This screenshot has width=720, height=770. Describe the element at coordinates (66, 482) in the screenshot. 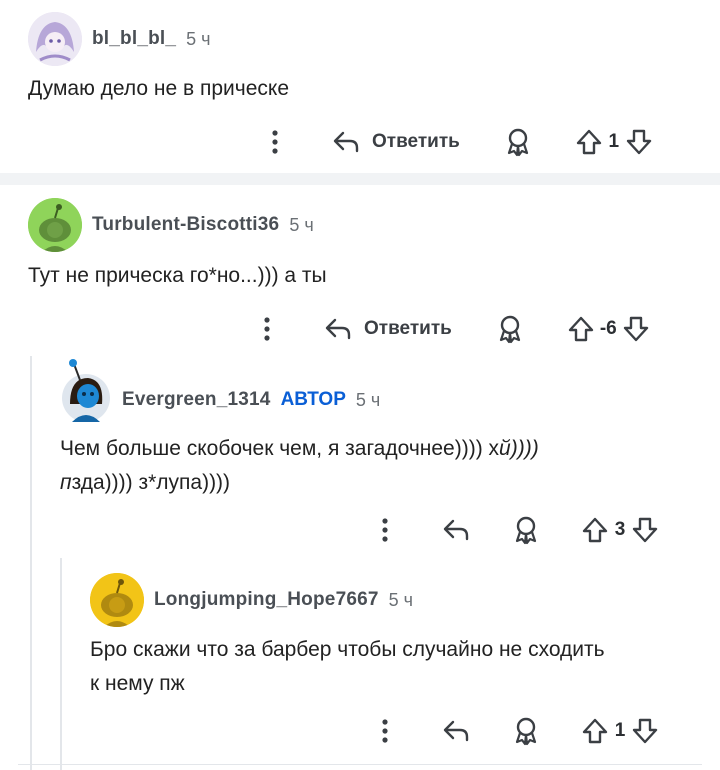

I see `comment-text-italic: п` at that location.